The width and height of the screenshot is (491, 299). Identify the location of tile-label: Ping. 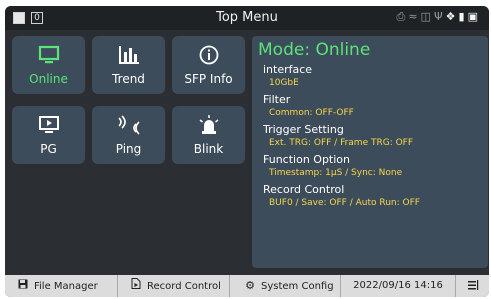
(128, 149).